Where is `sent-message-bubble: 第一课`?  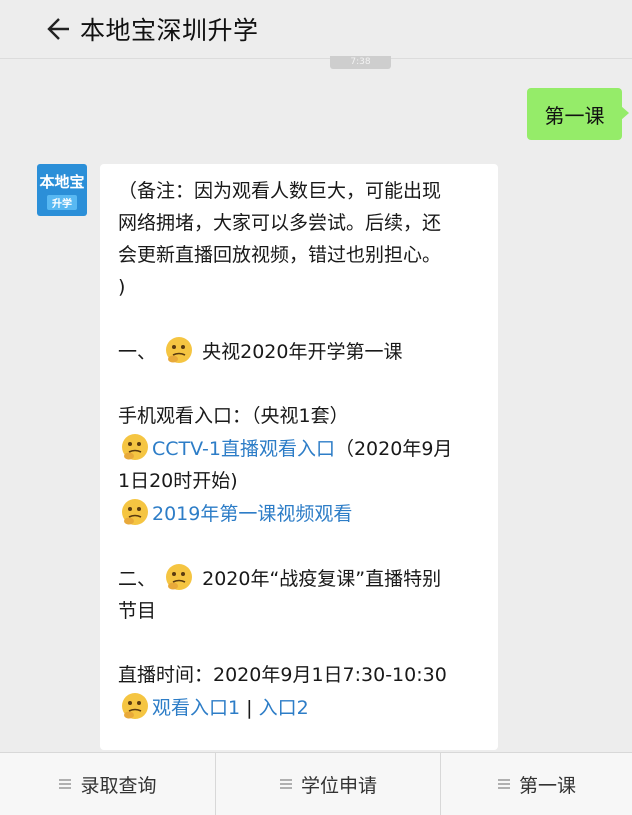 sent-message-bubble: 第一课 is located at coordinates (578, 114).